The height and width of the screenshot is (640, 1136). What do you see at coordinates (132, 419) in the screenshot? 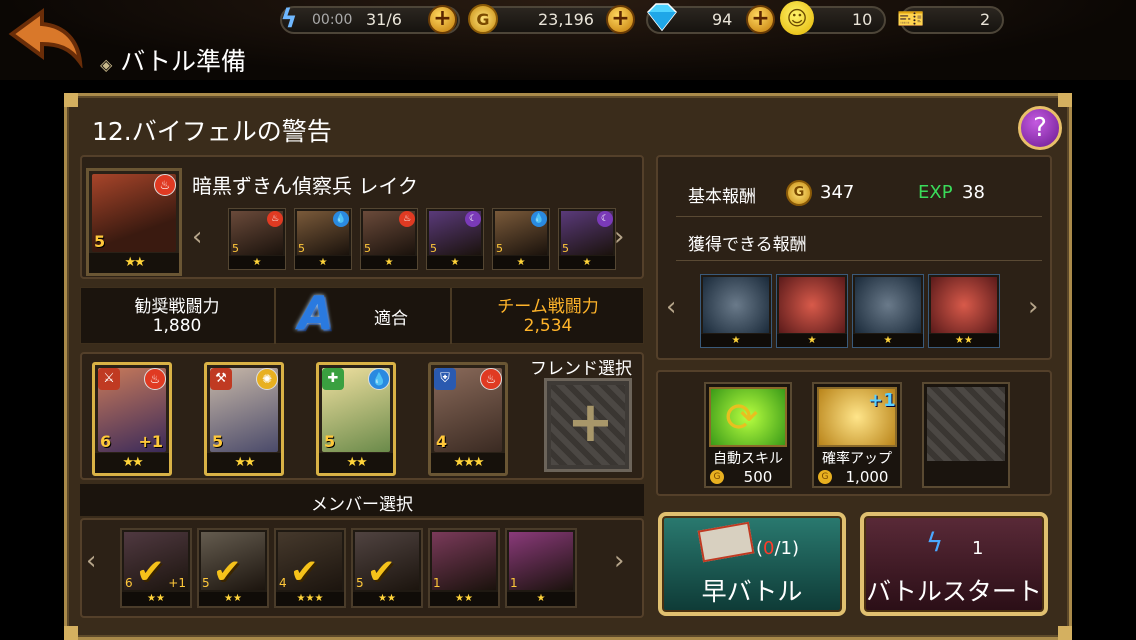
I see `party-unit-card: ⚔ ♨ 6 +1 ★★` at bounding box center [132, 419].